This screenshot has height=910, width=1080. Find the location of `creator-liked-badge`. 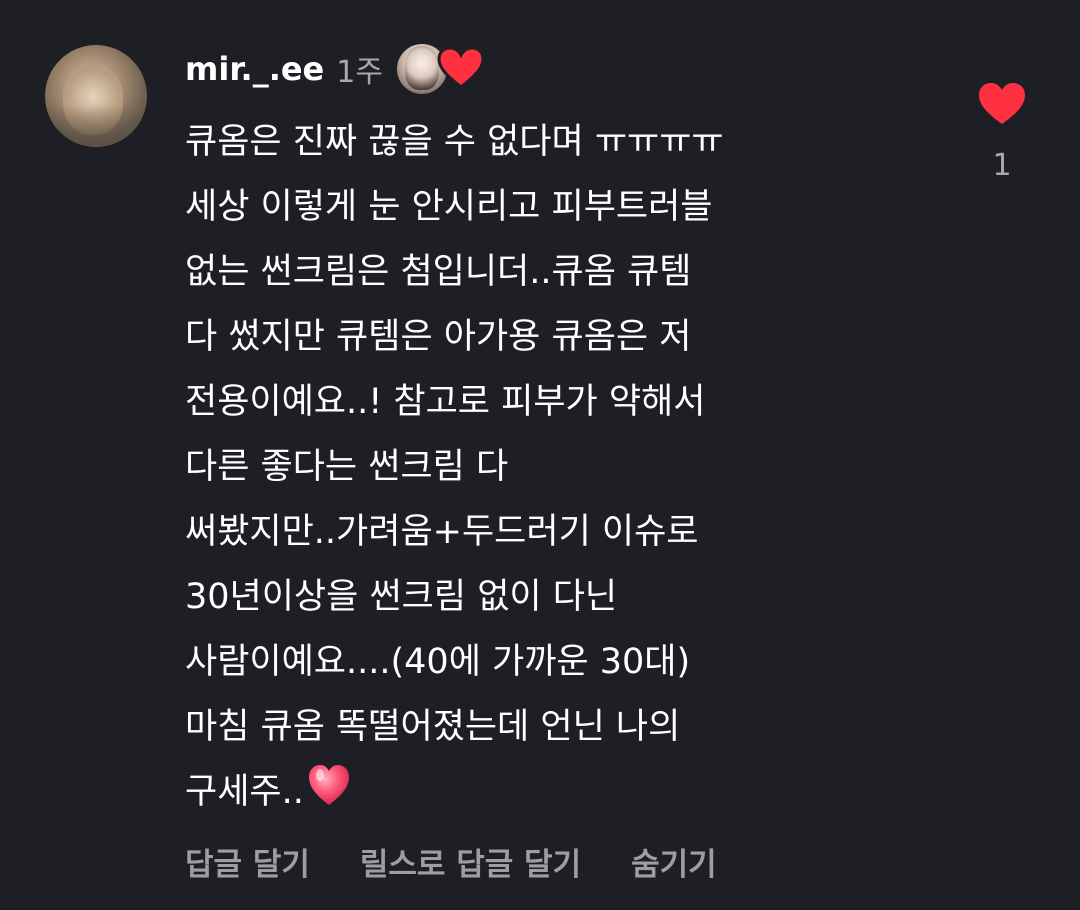

creator-liked-badge is located at coordinates (441, 69).